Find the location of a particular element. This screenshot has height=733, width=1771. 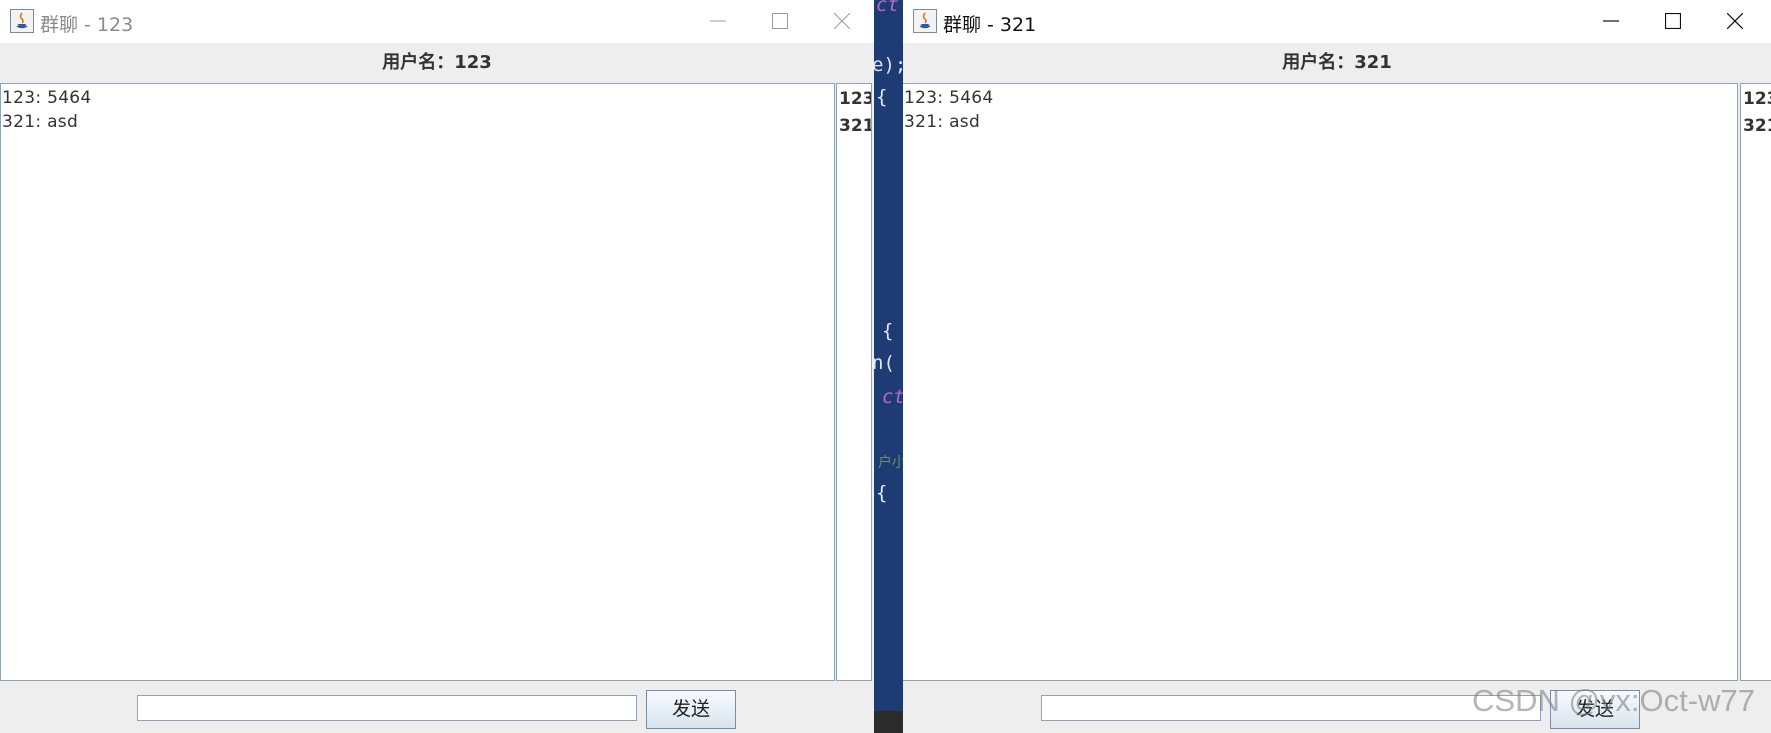

username-label: 用户名：321 is located at coordinates (1337, 63).